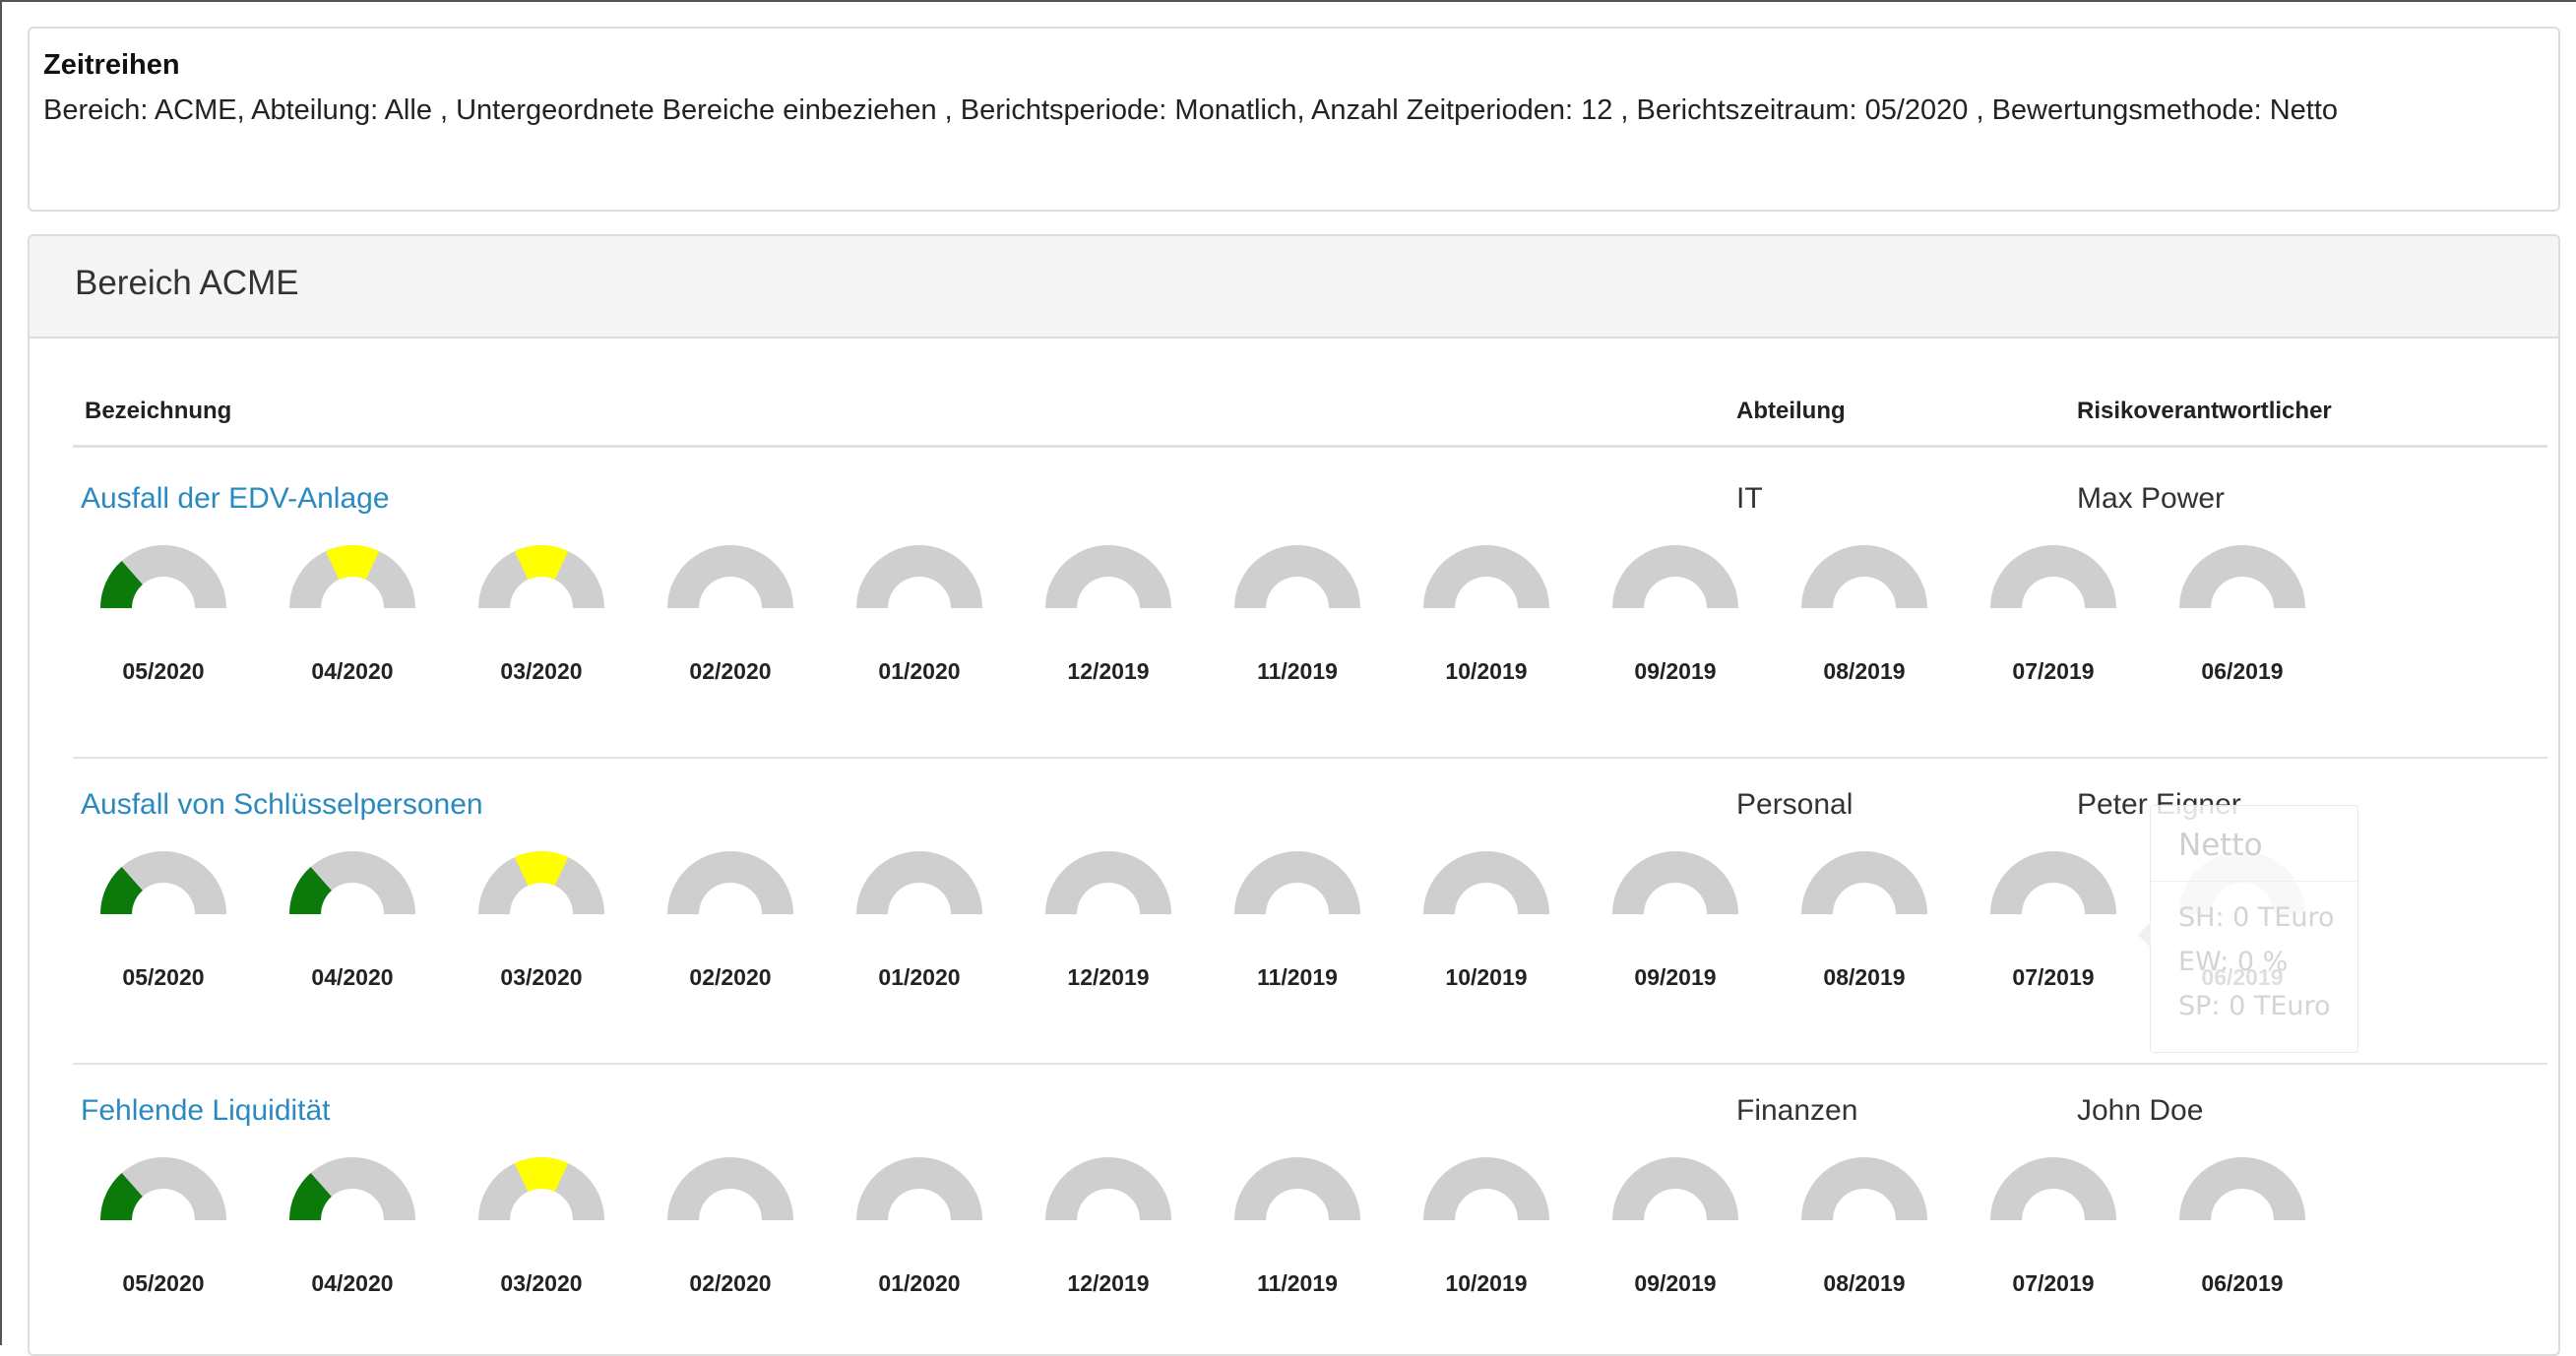  What do you see at coordinates (2144, 935) in the screenshot?
I see `tooltip-arrow` at bounding box center [2144, 935].